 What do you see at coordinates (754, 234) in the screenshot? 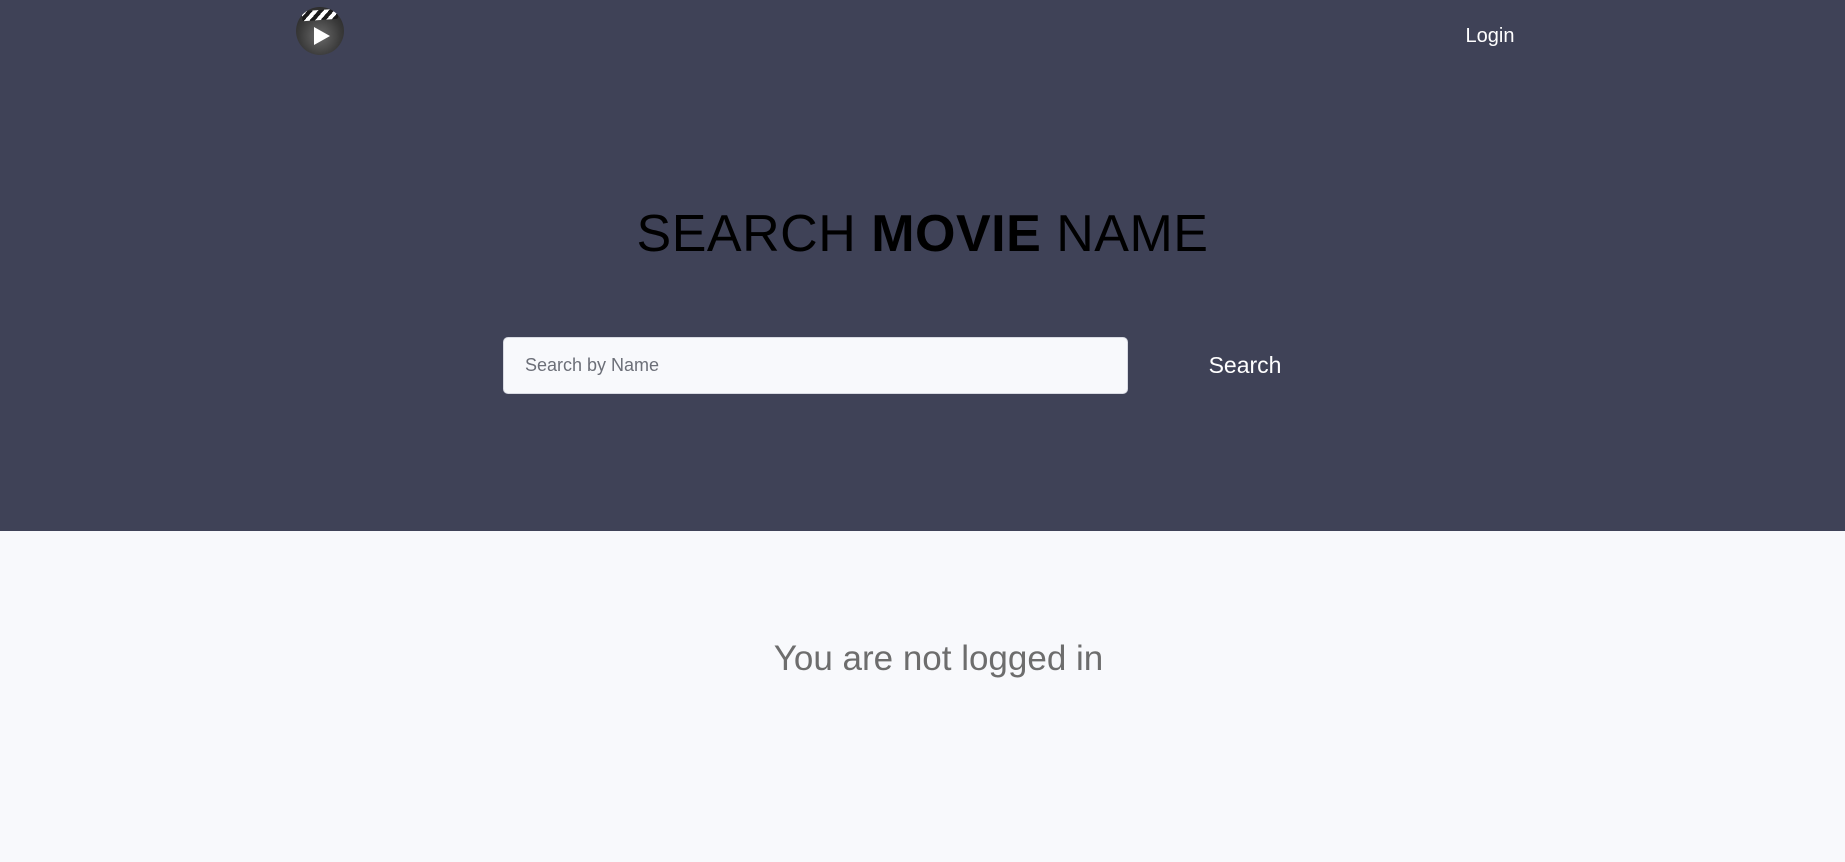
I see `title-prefix: SEARCH` at bounding box center [754, 234].